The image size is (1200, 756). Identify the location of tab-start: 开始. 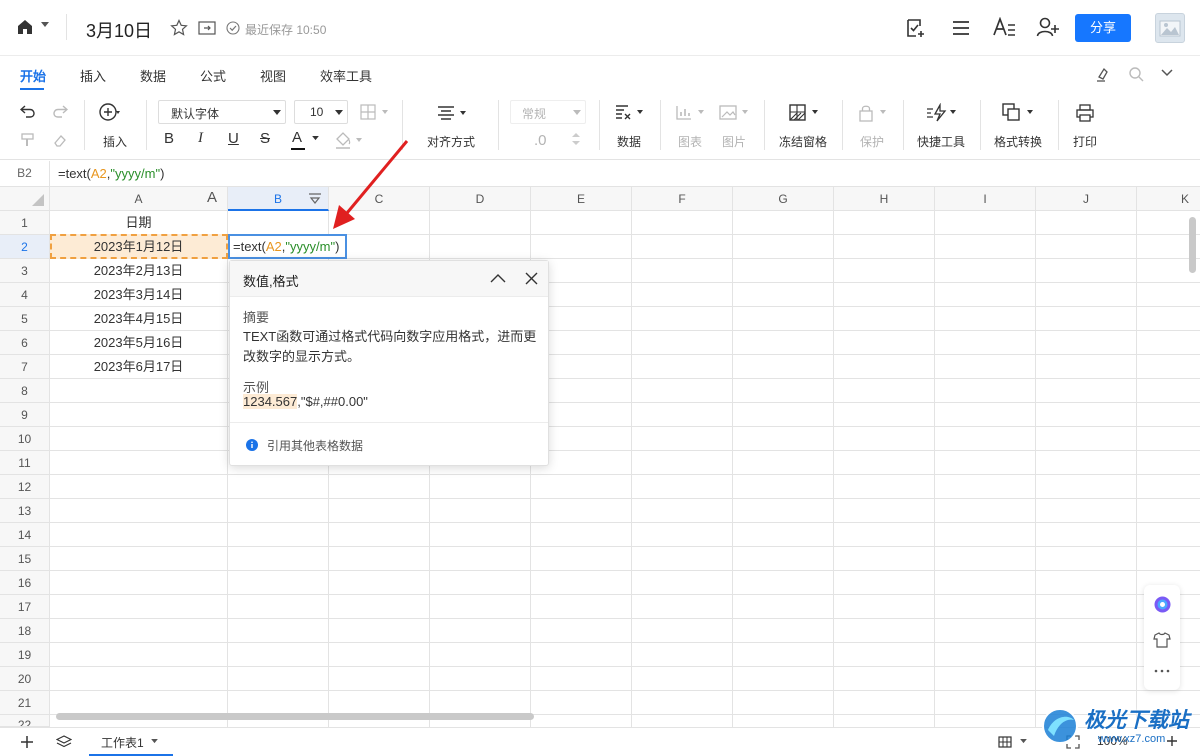
(33, 75).